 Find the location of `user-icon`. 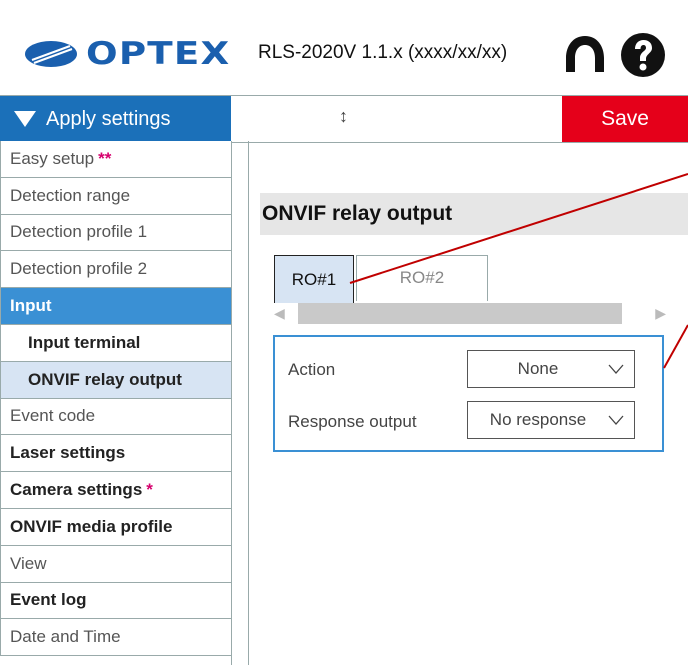

user-icon is located at coordinates (585, 56).